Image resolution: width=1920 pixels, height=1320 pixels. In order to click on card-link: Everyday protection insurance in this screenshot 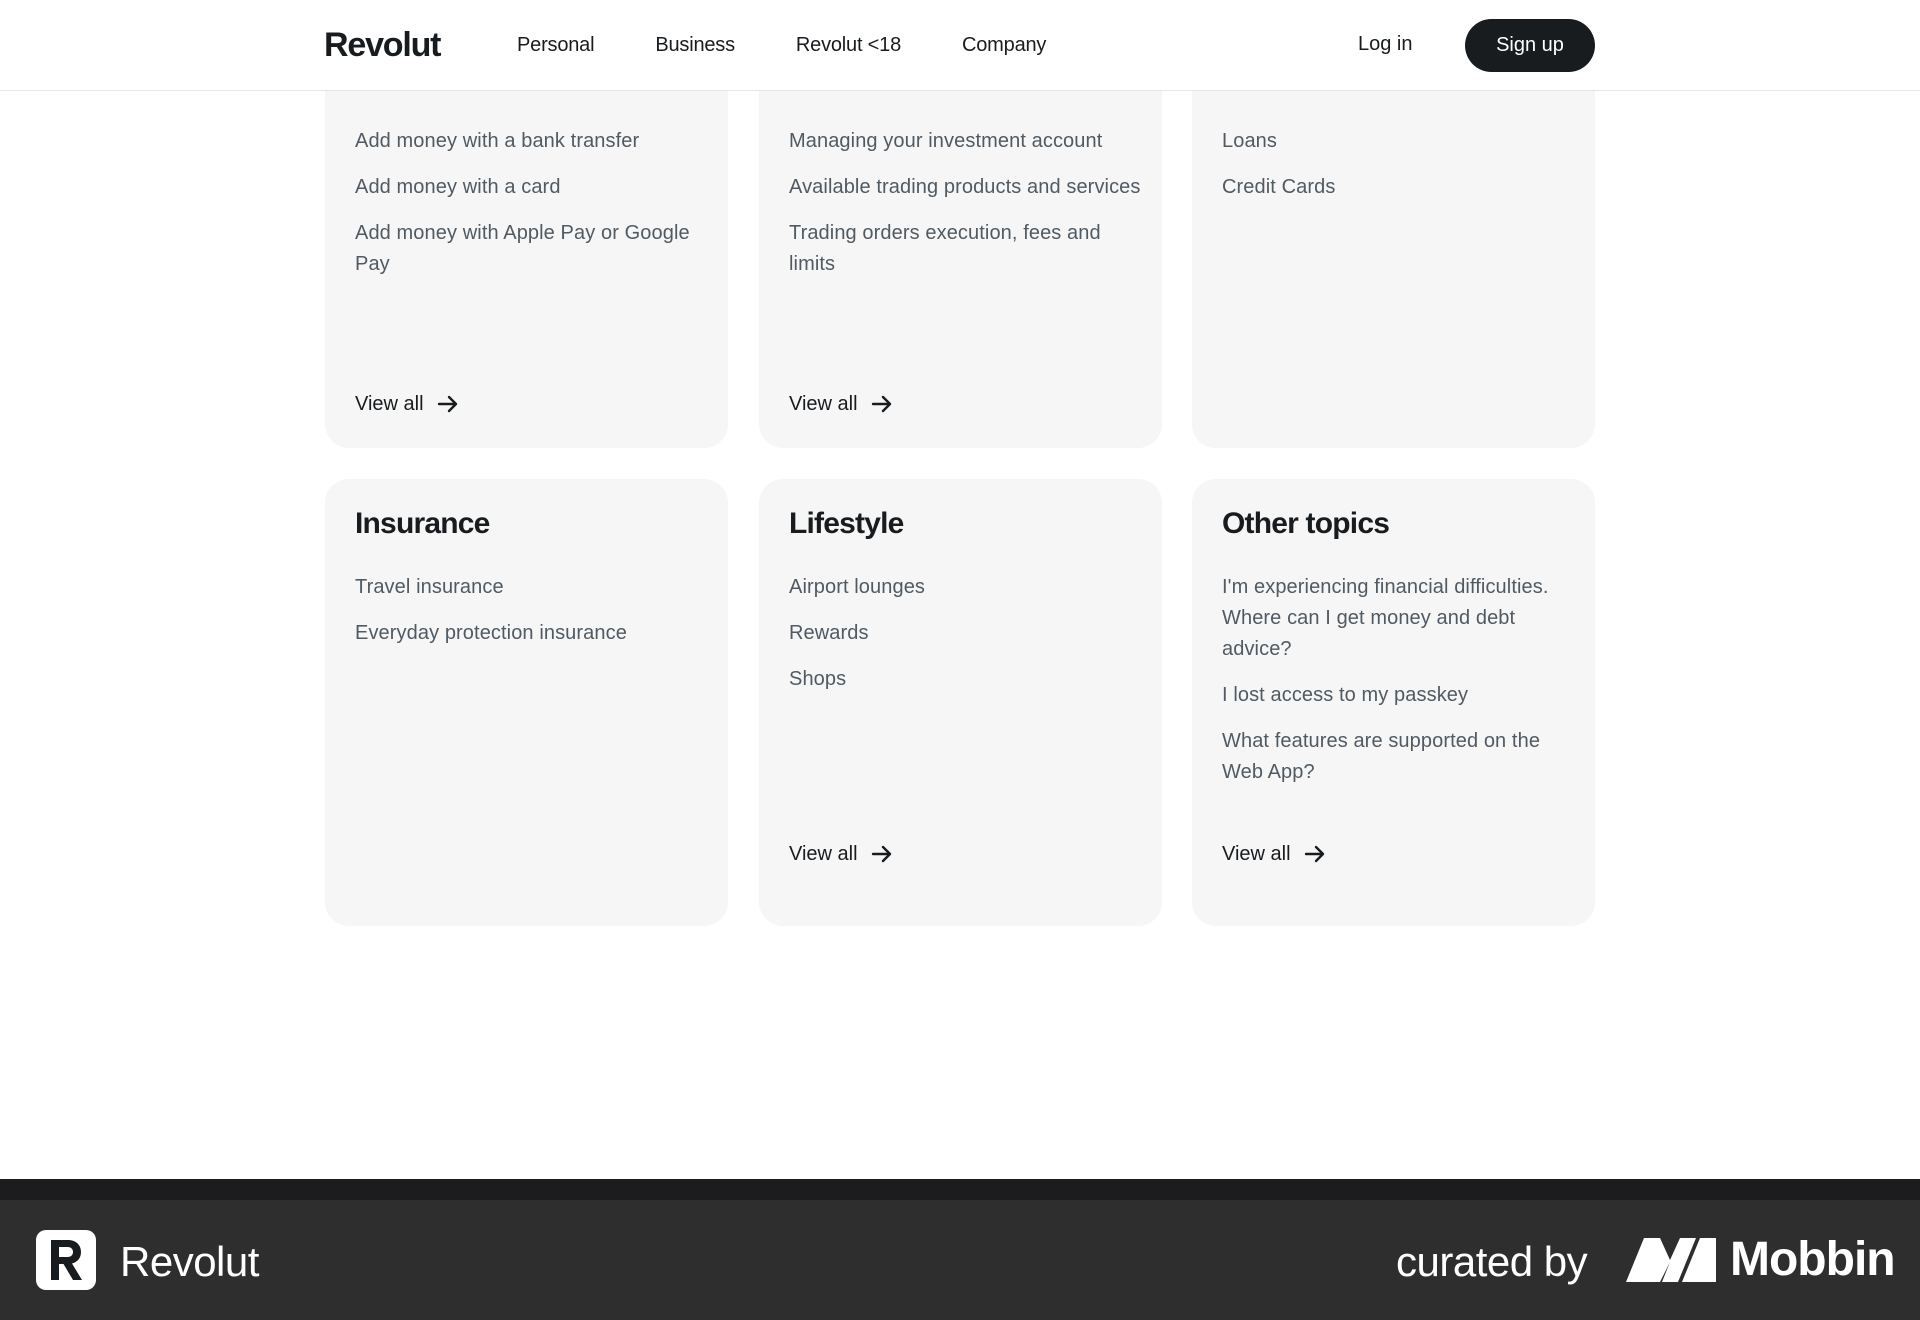, I will do `click(535, 633)`.